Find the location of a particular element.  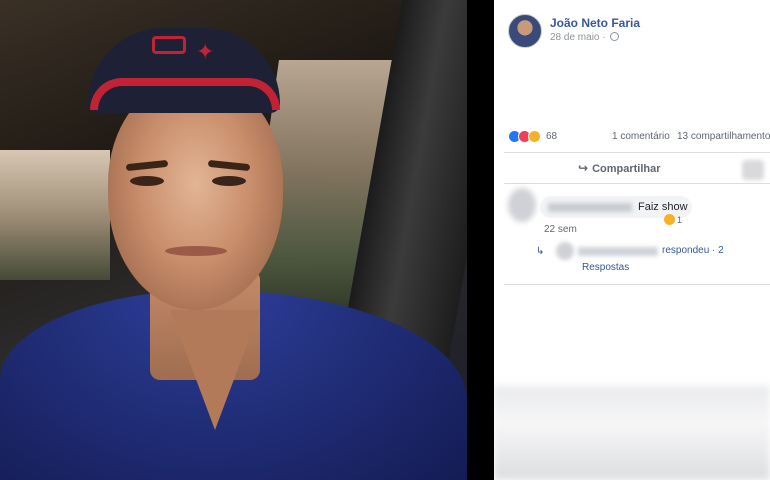

replies-label: Respostas is located at coordinates (606, 267).